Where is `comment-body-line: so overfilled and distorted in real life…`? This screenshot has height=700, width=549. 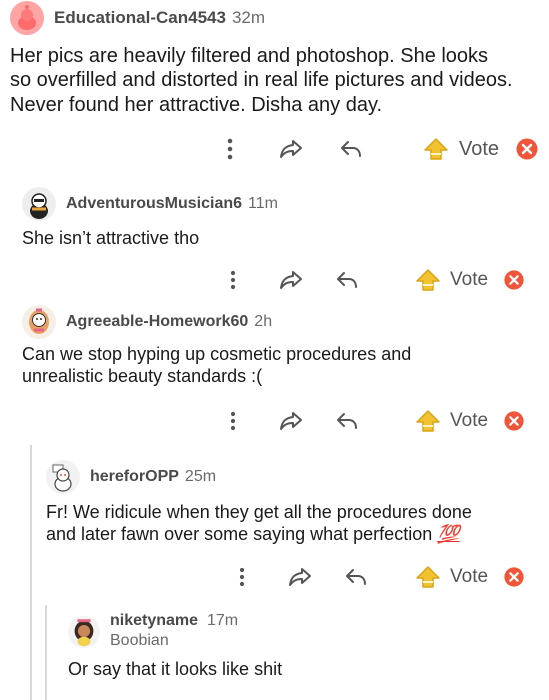
comment-body-line: so overfilled and distorted in real life… is located at coordinates (261, 80).